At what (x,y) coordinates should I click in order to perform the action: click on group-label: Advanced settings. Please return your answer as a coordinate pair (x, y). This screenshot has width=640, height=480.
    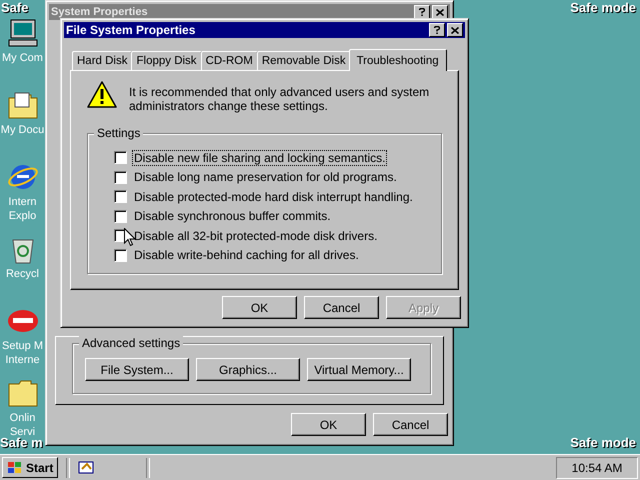
    Looking at the image, I should click on (131, 343).